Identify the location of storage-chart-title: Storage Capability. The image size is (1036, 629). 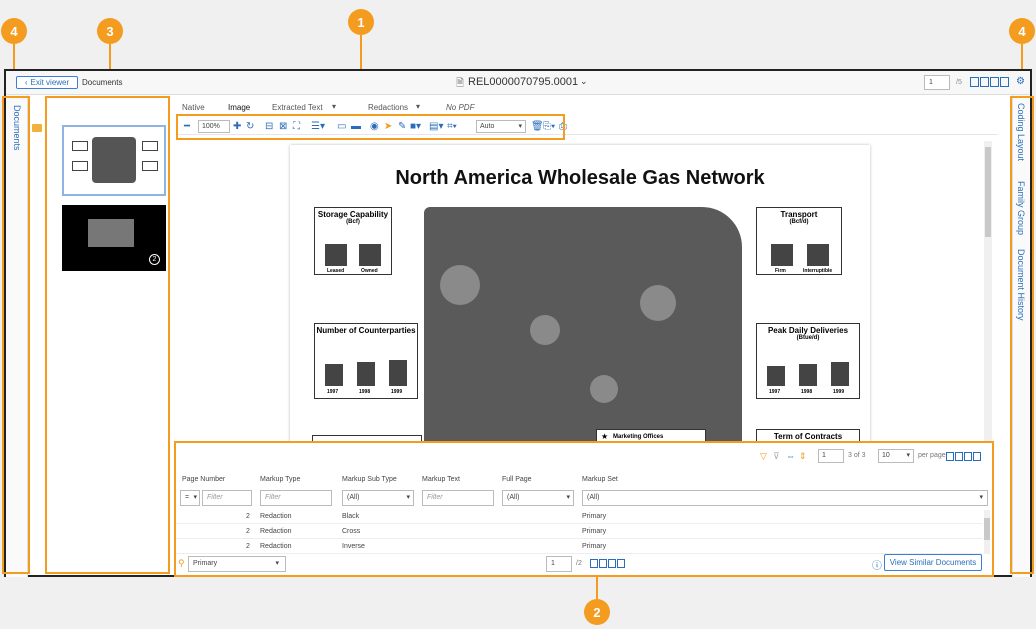
(353, 214).